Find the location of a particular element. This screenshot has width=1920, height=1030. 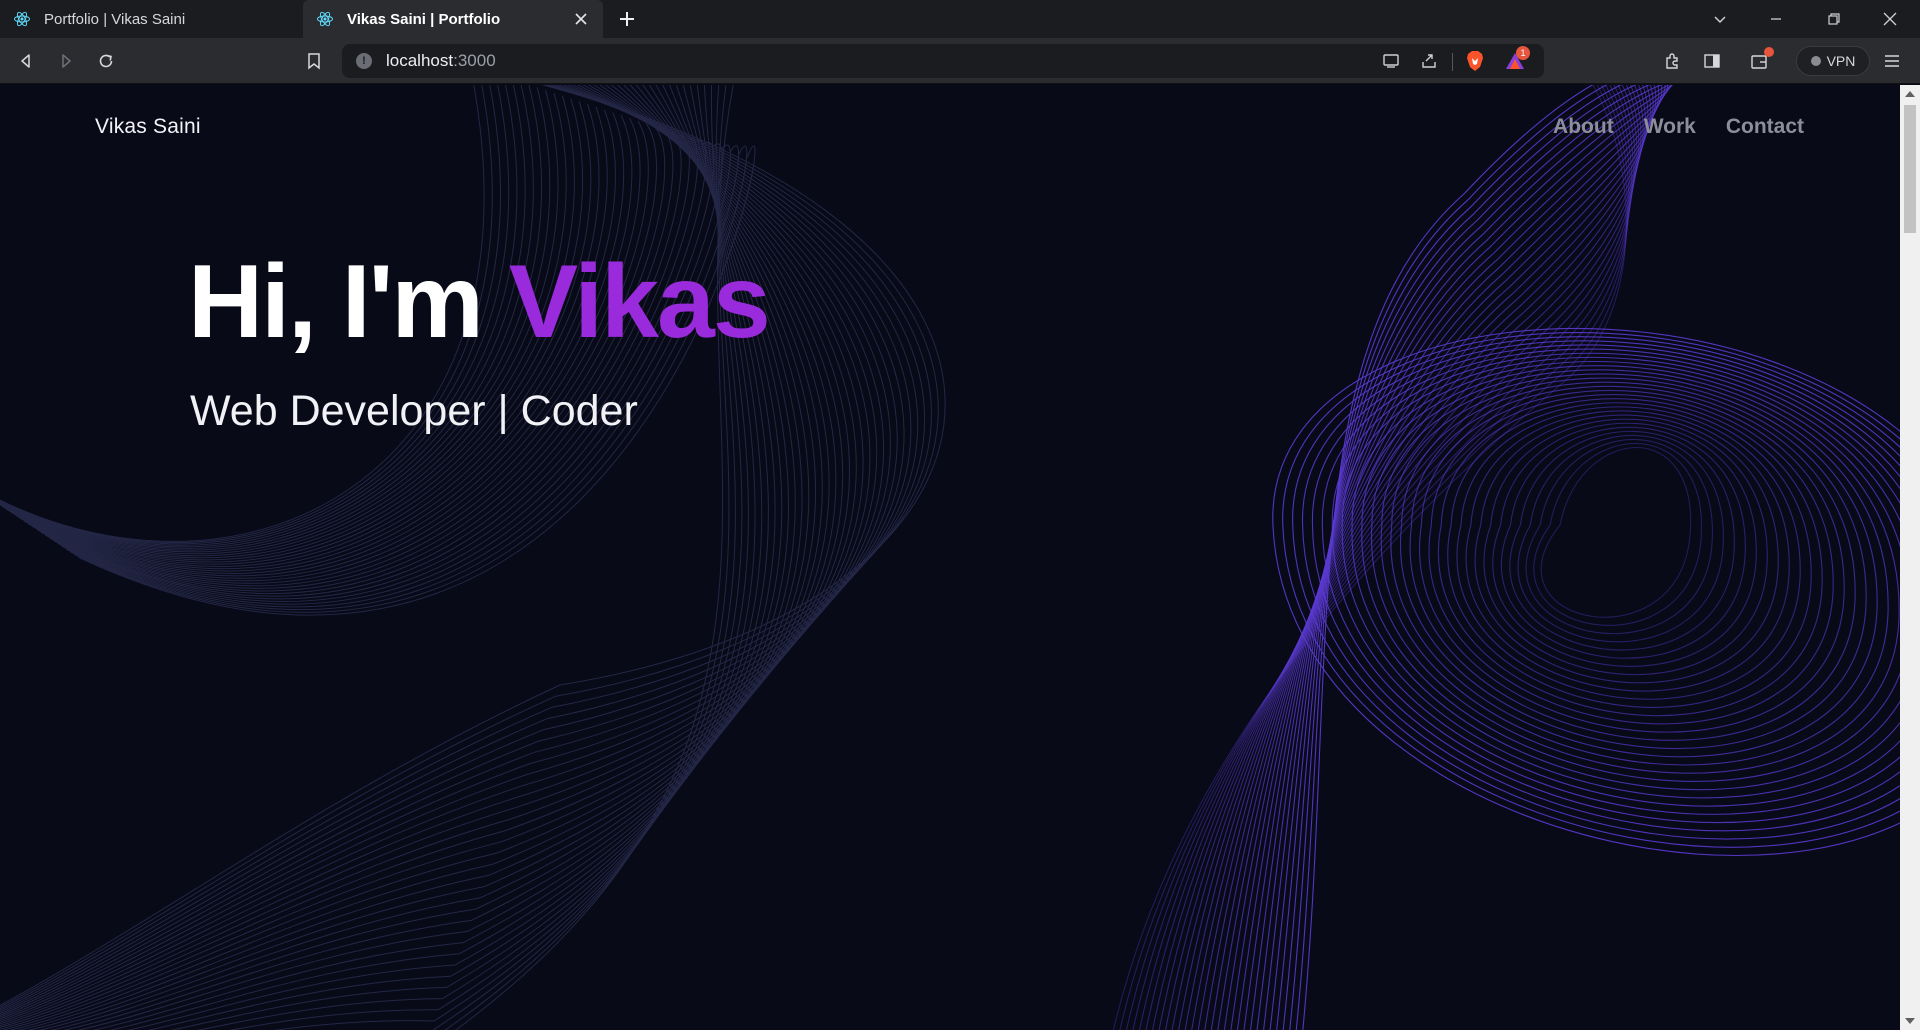

vpn-label: VPN is located at coordinates (1841, 61).